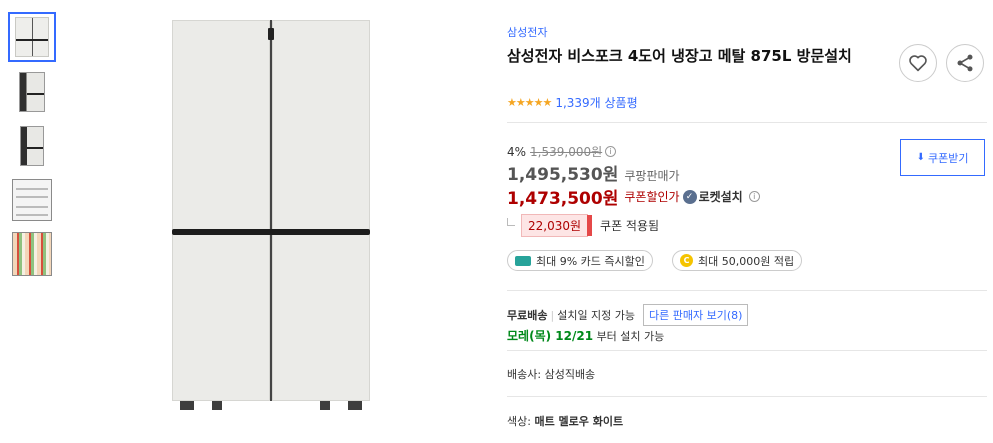  I want to click on card-discount-text: 최대 9% 카드 즉시할인, so click(590, 261).